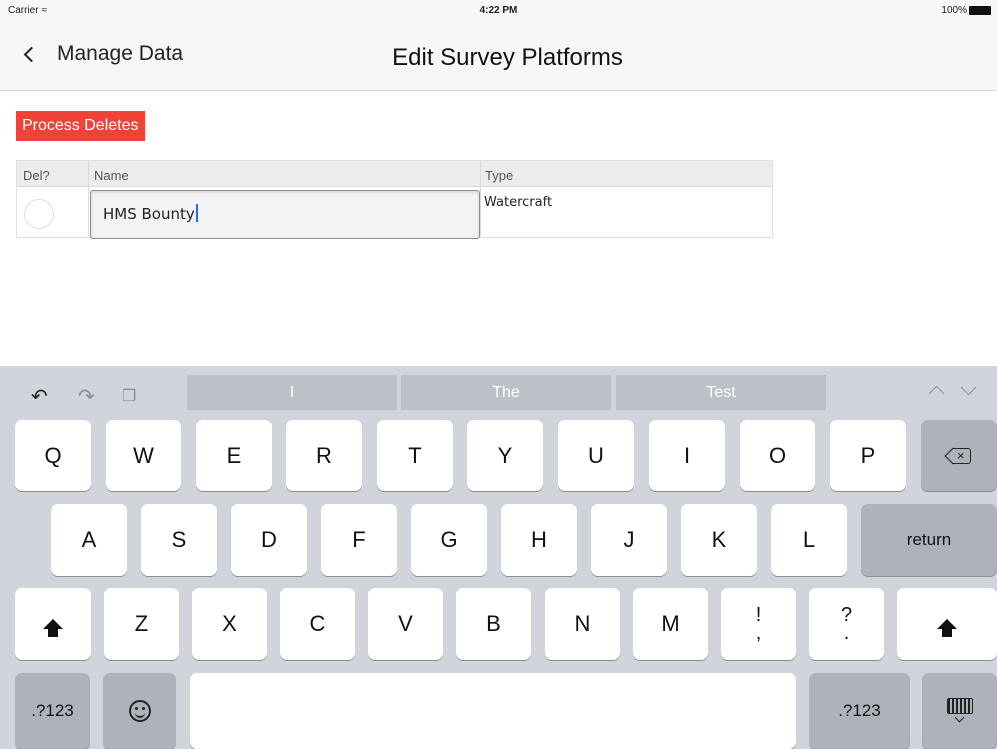  Describe the element at coordinates (777, 455) in the screenshot. I see `key-o: O` at that location.